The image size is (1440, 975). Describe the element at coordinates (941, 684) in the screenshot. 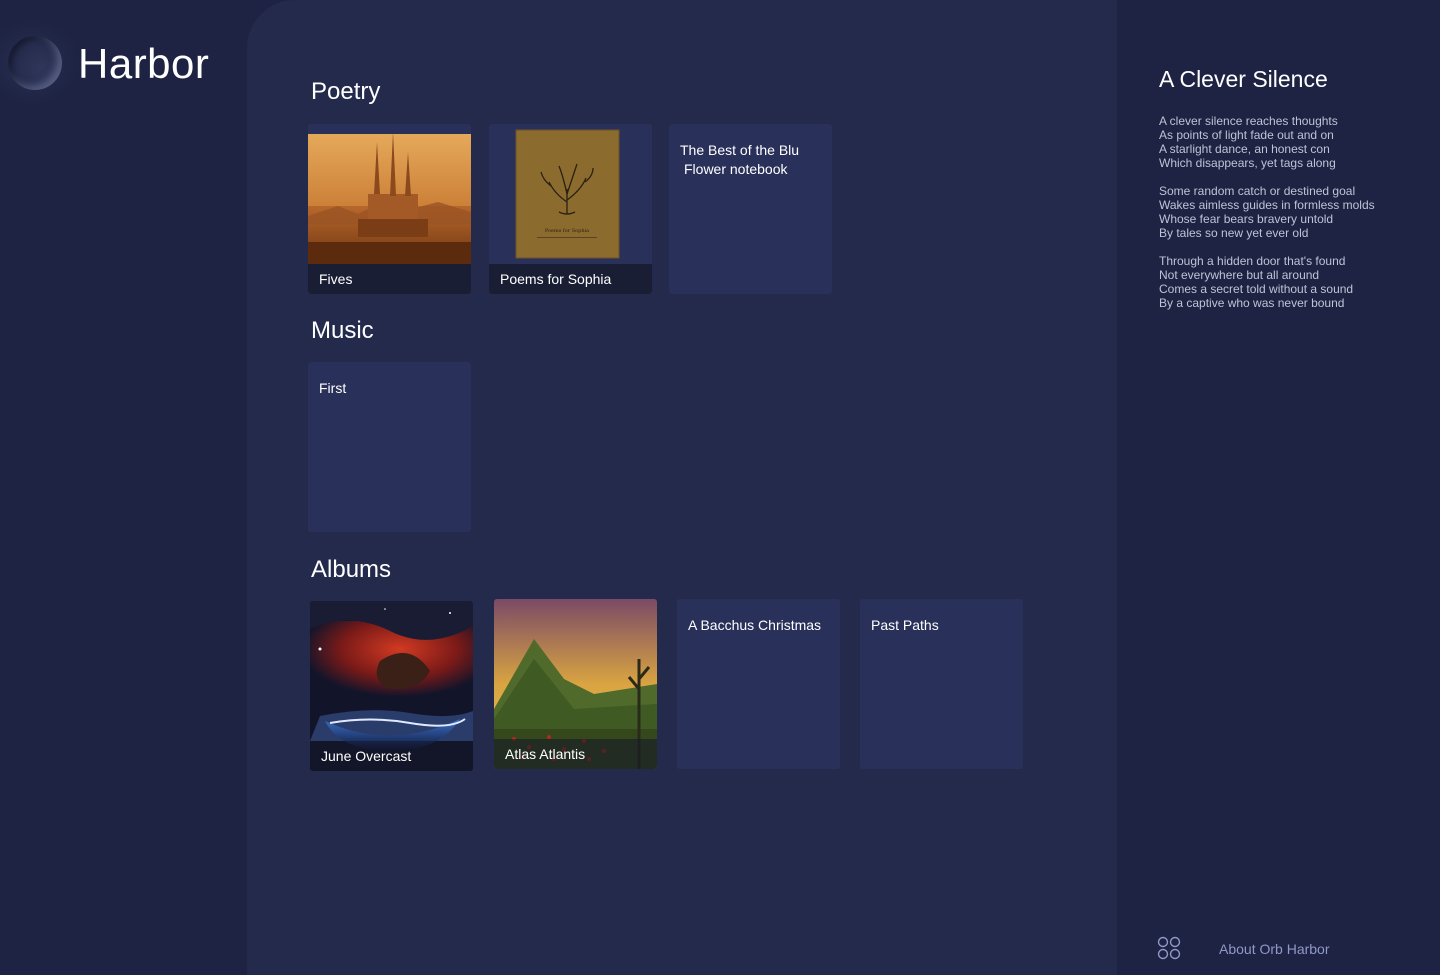

I see `tile-past-paths: Past Paths` at that location.